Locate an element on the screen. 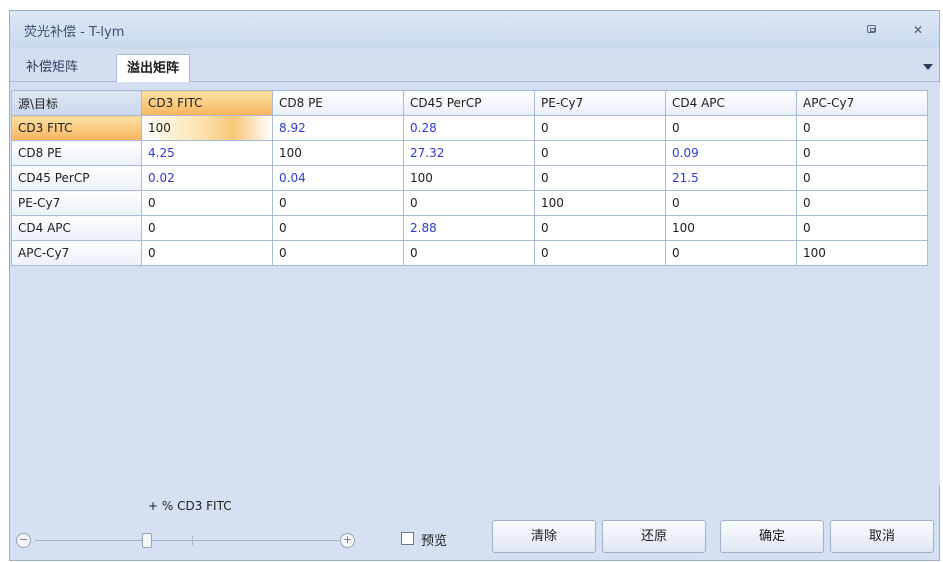 The height and width of the screenshot is (562, 943). table-row: CD4 APC 0 0 2.88 0 100 0 is located at coordinates (469, 228).